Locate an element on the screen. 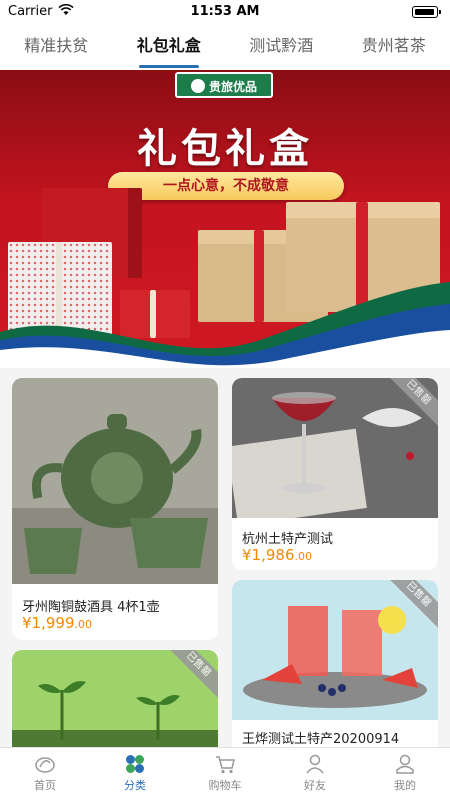 This screenshot has height=799, width=450. cart-icon is located at coordinates (225, 765).